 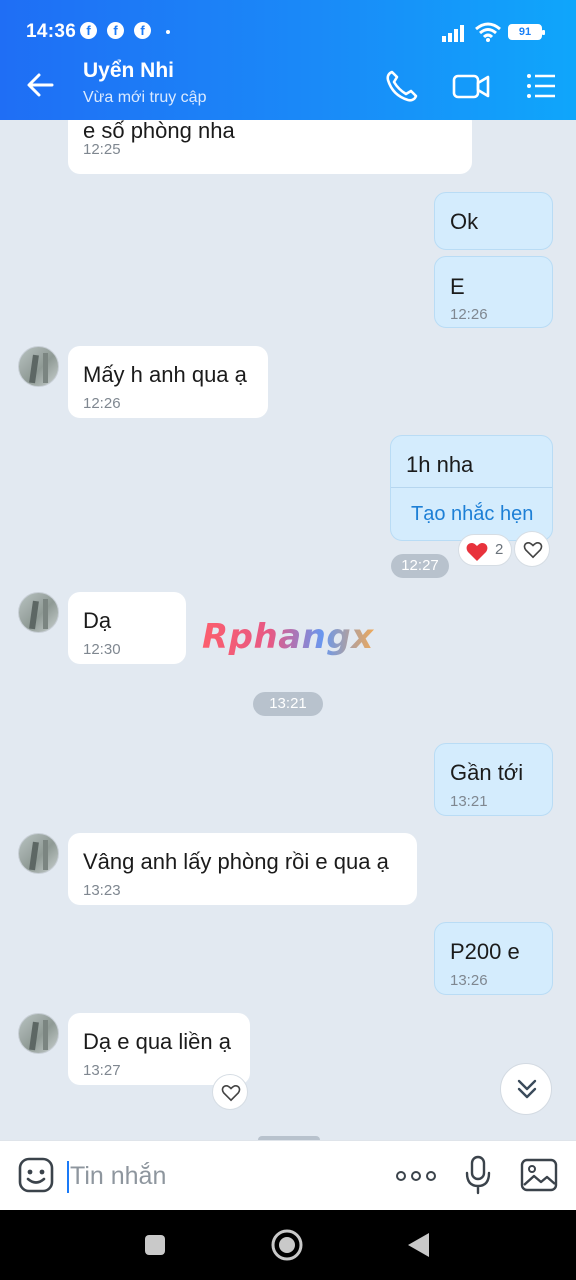 I want to click on chat-header: Uyển Nhi Vừa mới truy cập, so click(x=288, y=85).